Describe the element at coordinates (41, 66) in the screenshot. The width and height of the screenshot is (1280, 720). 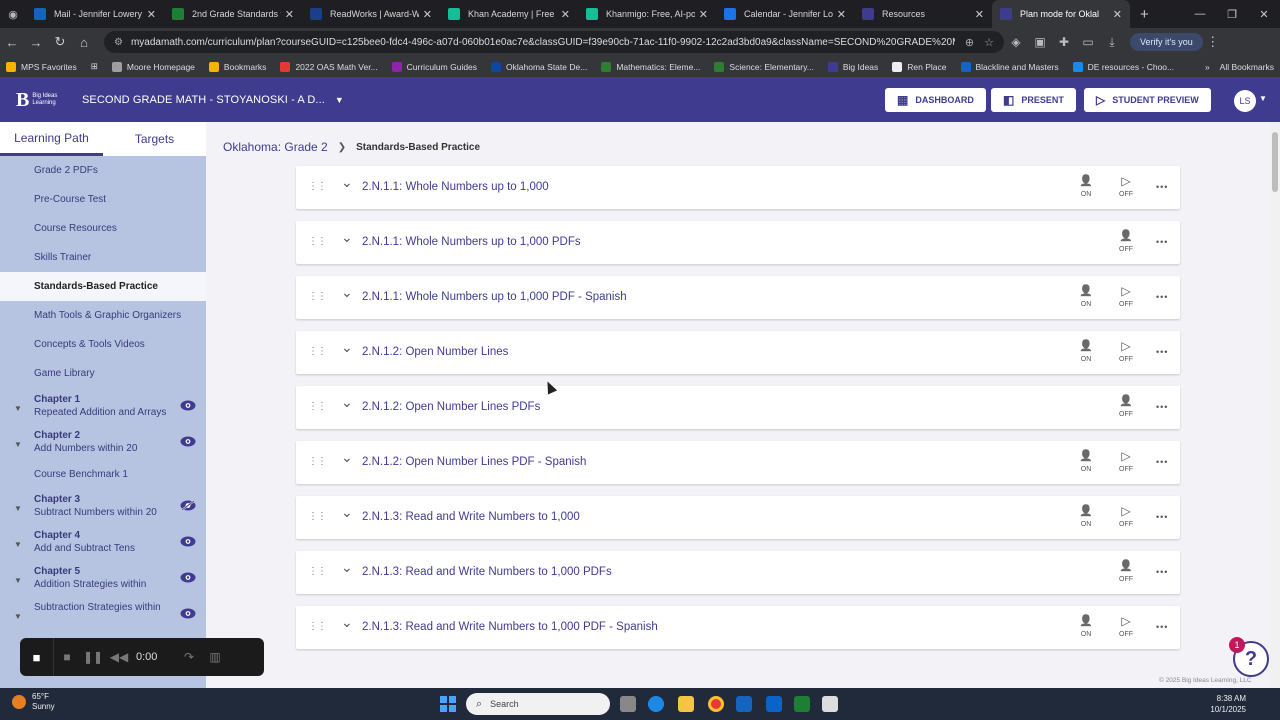
I see `bookmark-item: MPS Favorites` at that location.